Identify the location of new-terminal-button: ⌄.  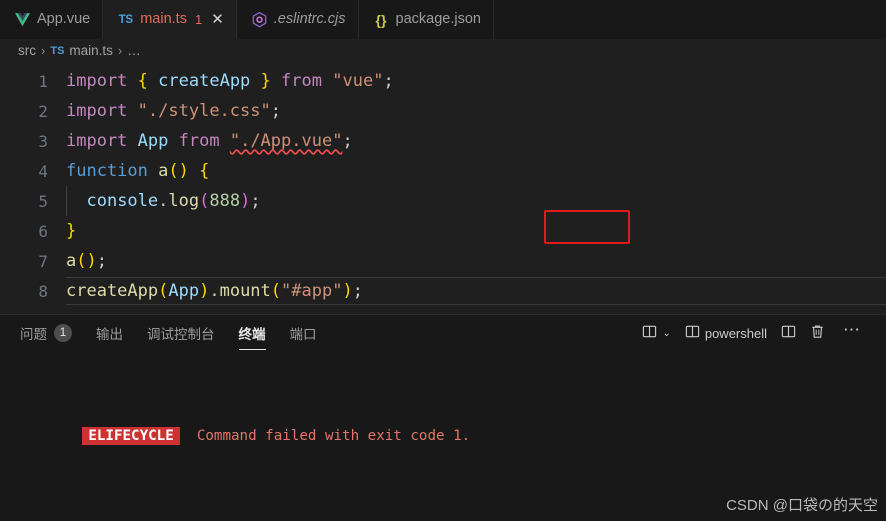
(656, 333).